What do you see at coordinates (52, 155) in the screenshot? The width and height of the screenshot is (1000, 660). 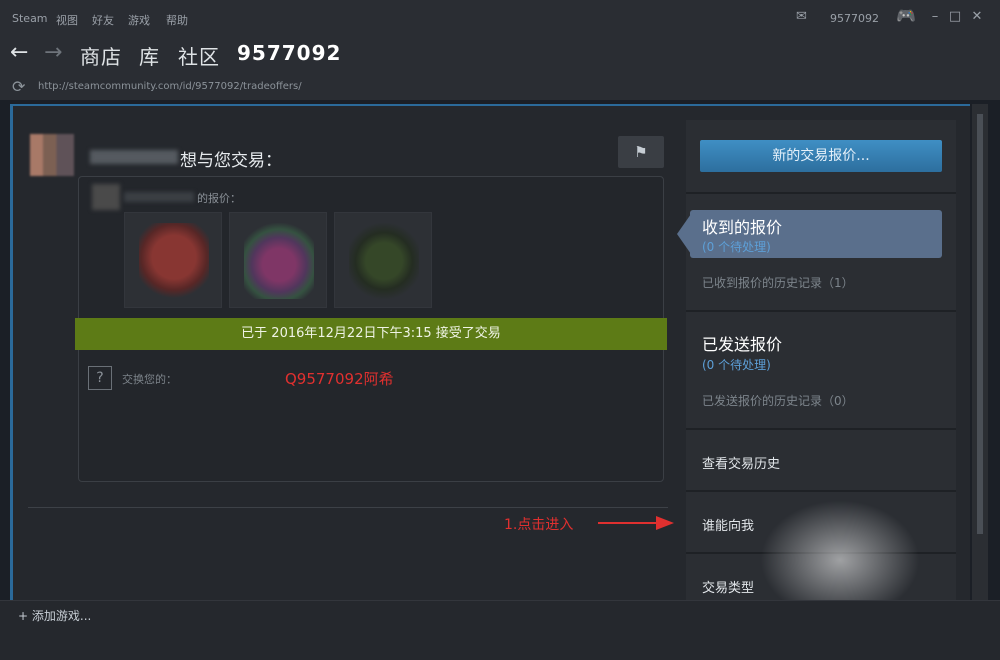 I see `avatar` at bounding box center [52, 155].